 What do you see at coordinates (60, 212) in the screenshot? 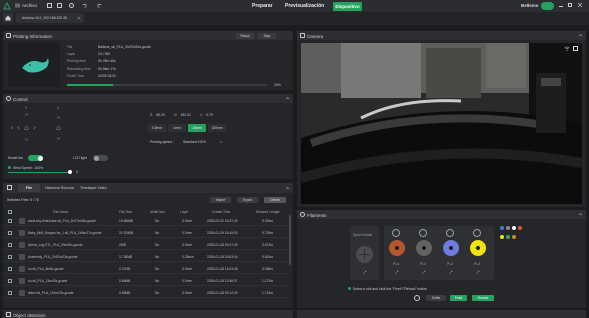
I see `col-file-name: File Name` at bounding box center [60, 212].